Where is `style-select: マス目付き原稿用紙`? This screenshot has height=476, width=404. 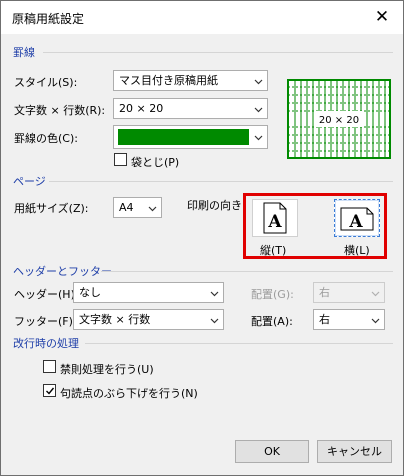 style-select: マス目付き原稿用紙 is located at coordinates (190, 80).